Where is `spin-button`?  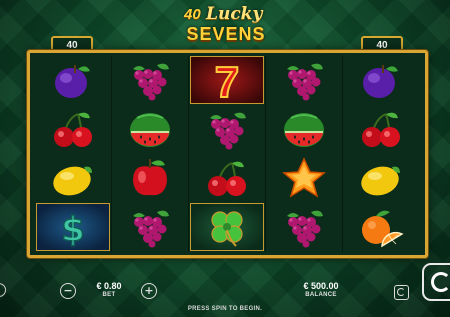 spin-button is located at coordinates (436, 282).